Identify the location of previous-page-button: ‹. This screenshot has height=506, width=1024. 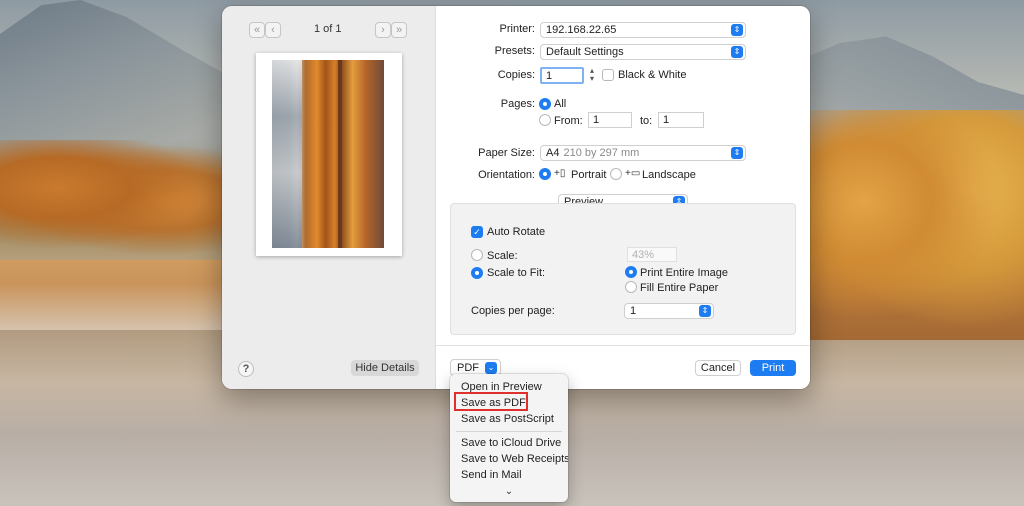
(273, 30).